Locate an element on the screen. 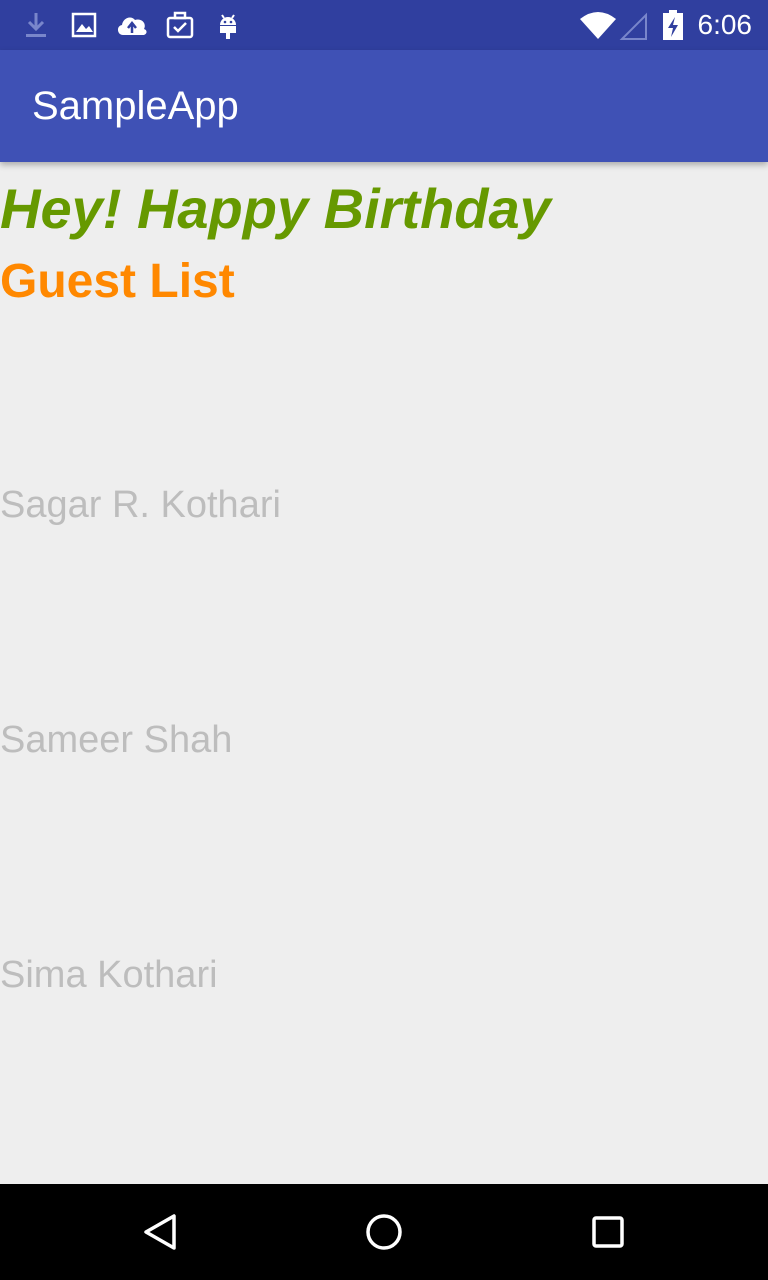 Image resolution: width=768 pixels, height=1280 pixels. cloud-upload-icon is located at coordinates (132, 26).